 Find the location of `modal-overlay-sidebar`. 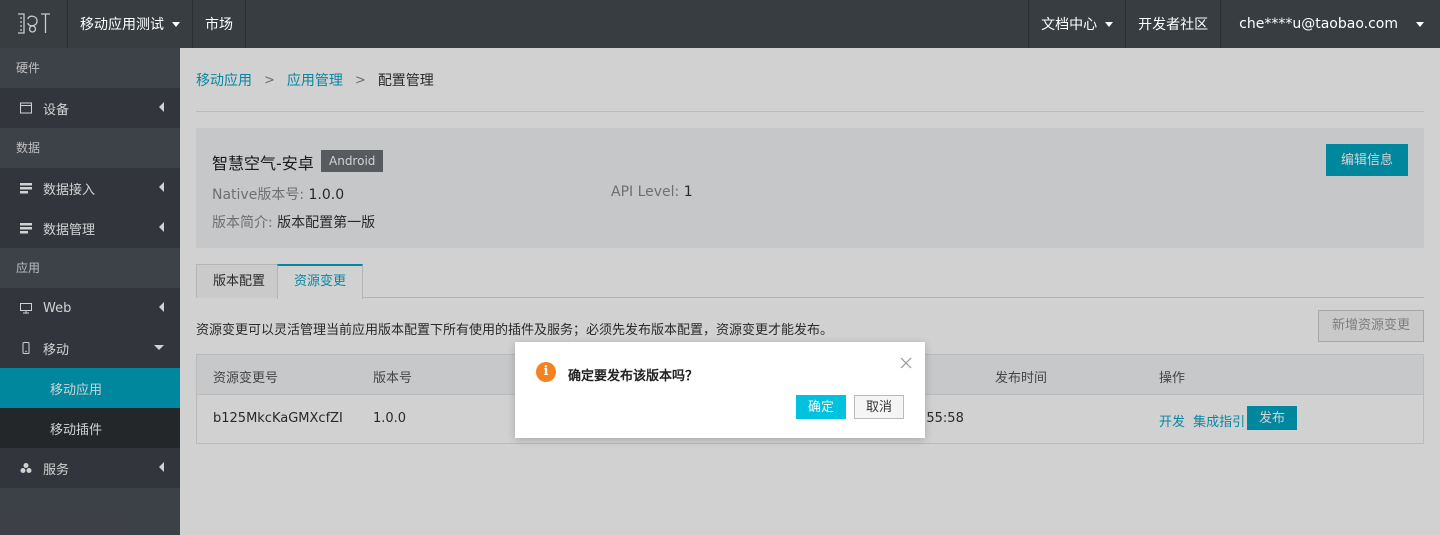

modal-overlay-sidebar is located at coordinates (90, 291).